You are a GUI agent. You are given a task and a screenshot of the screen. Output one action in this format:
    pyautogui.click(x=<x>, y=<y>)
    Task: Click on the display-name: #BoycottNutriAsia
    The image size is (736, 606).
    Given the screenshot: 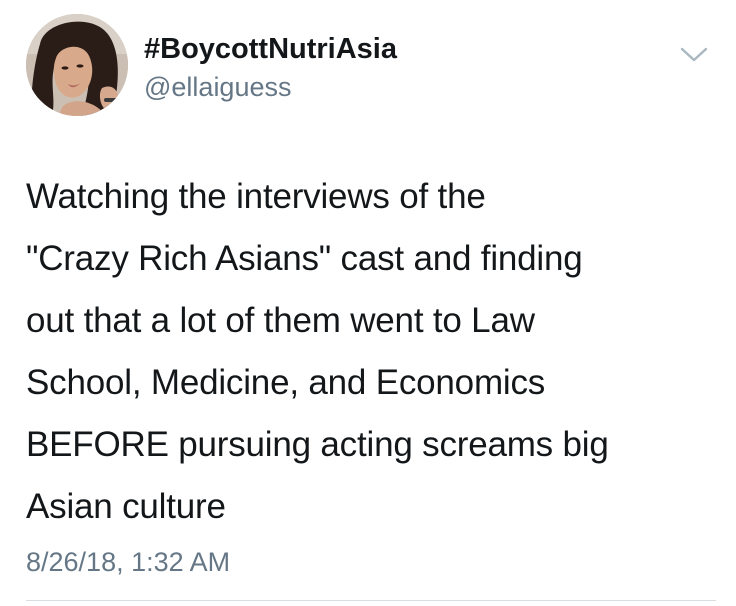 What is the action you would take?
    pyautogui.click(x=270, y=49)
    